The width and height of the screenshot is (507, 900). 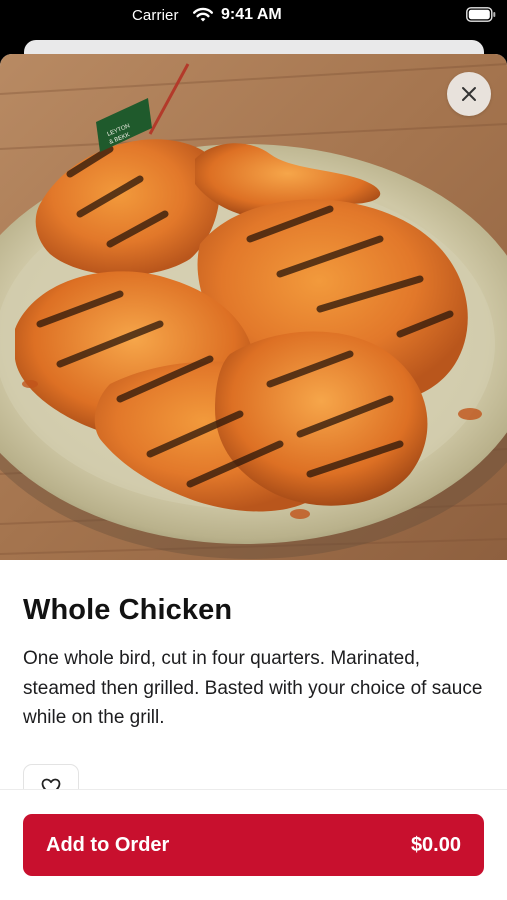 I want to click on close-icon, so click(x=469, y=94).